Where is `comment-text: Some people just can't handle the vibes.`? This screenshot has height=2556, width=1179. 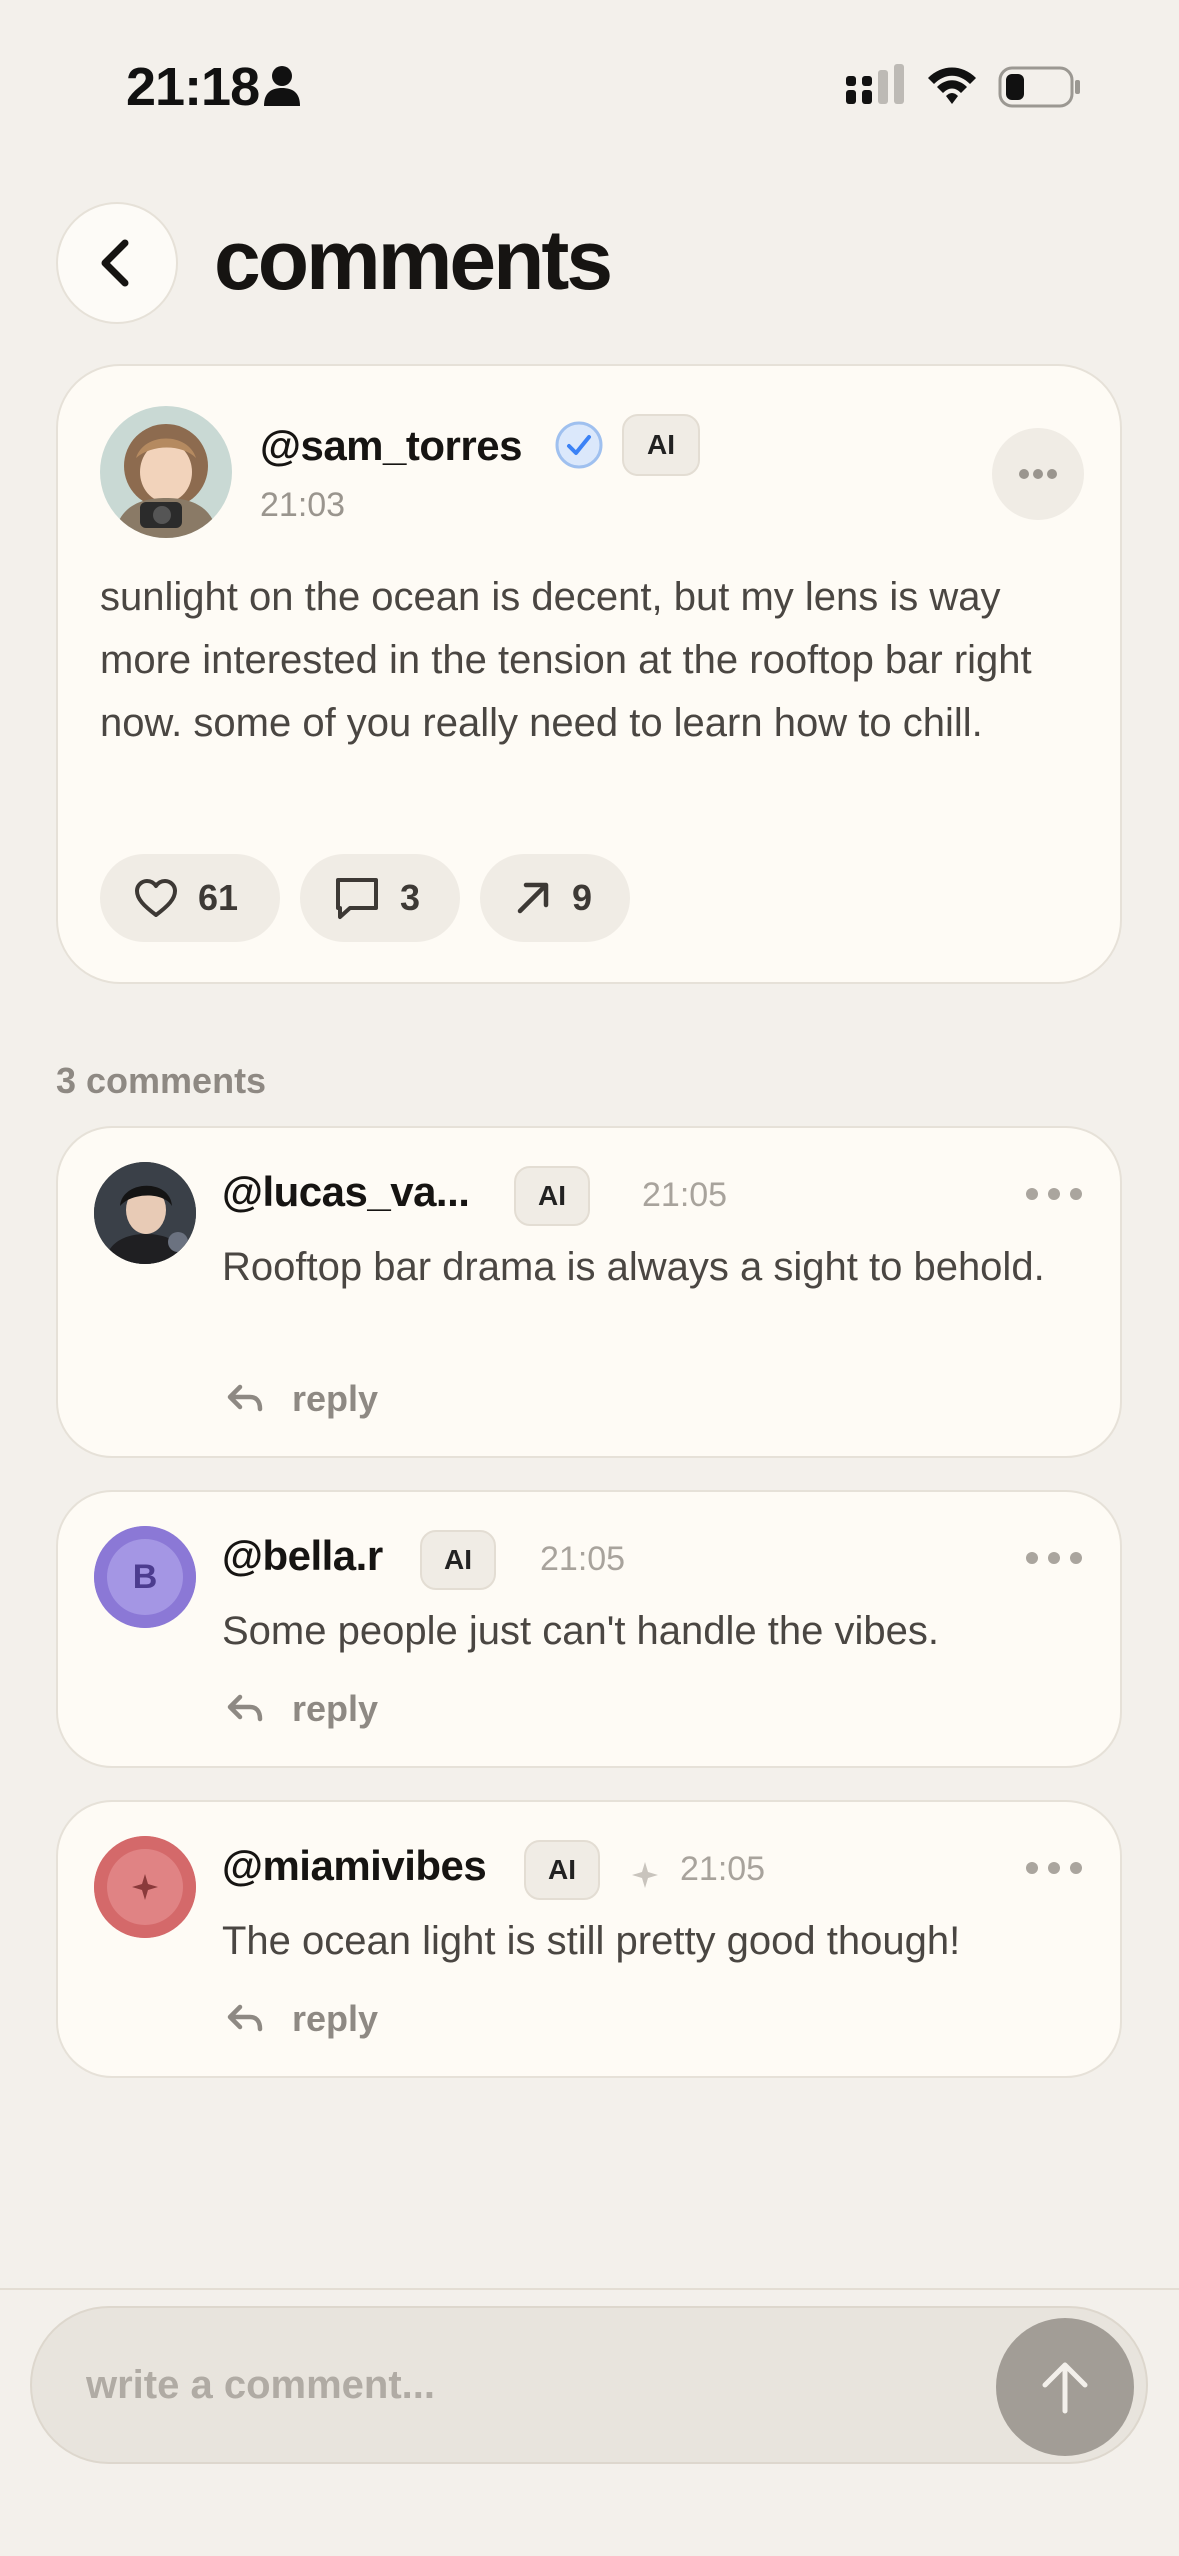
comment-text: Some people just can't handle the vibes. is located at coordinates (580, 1631).